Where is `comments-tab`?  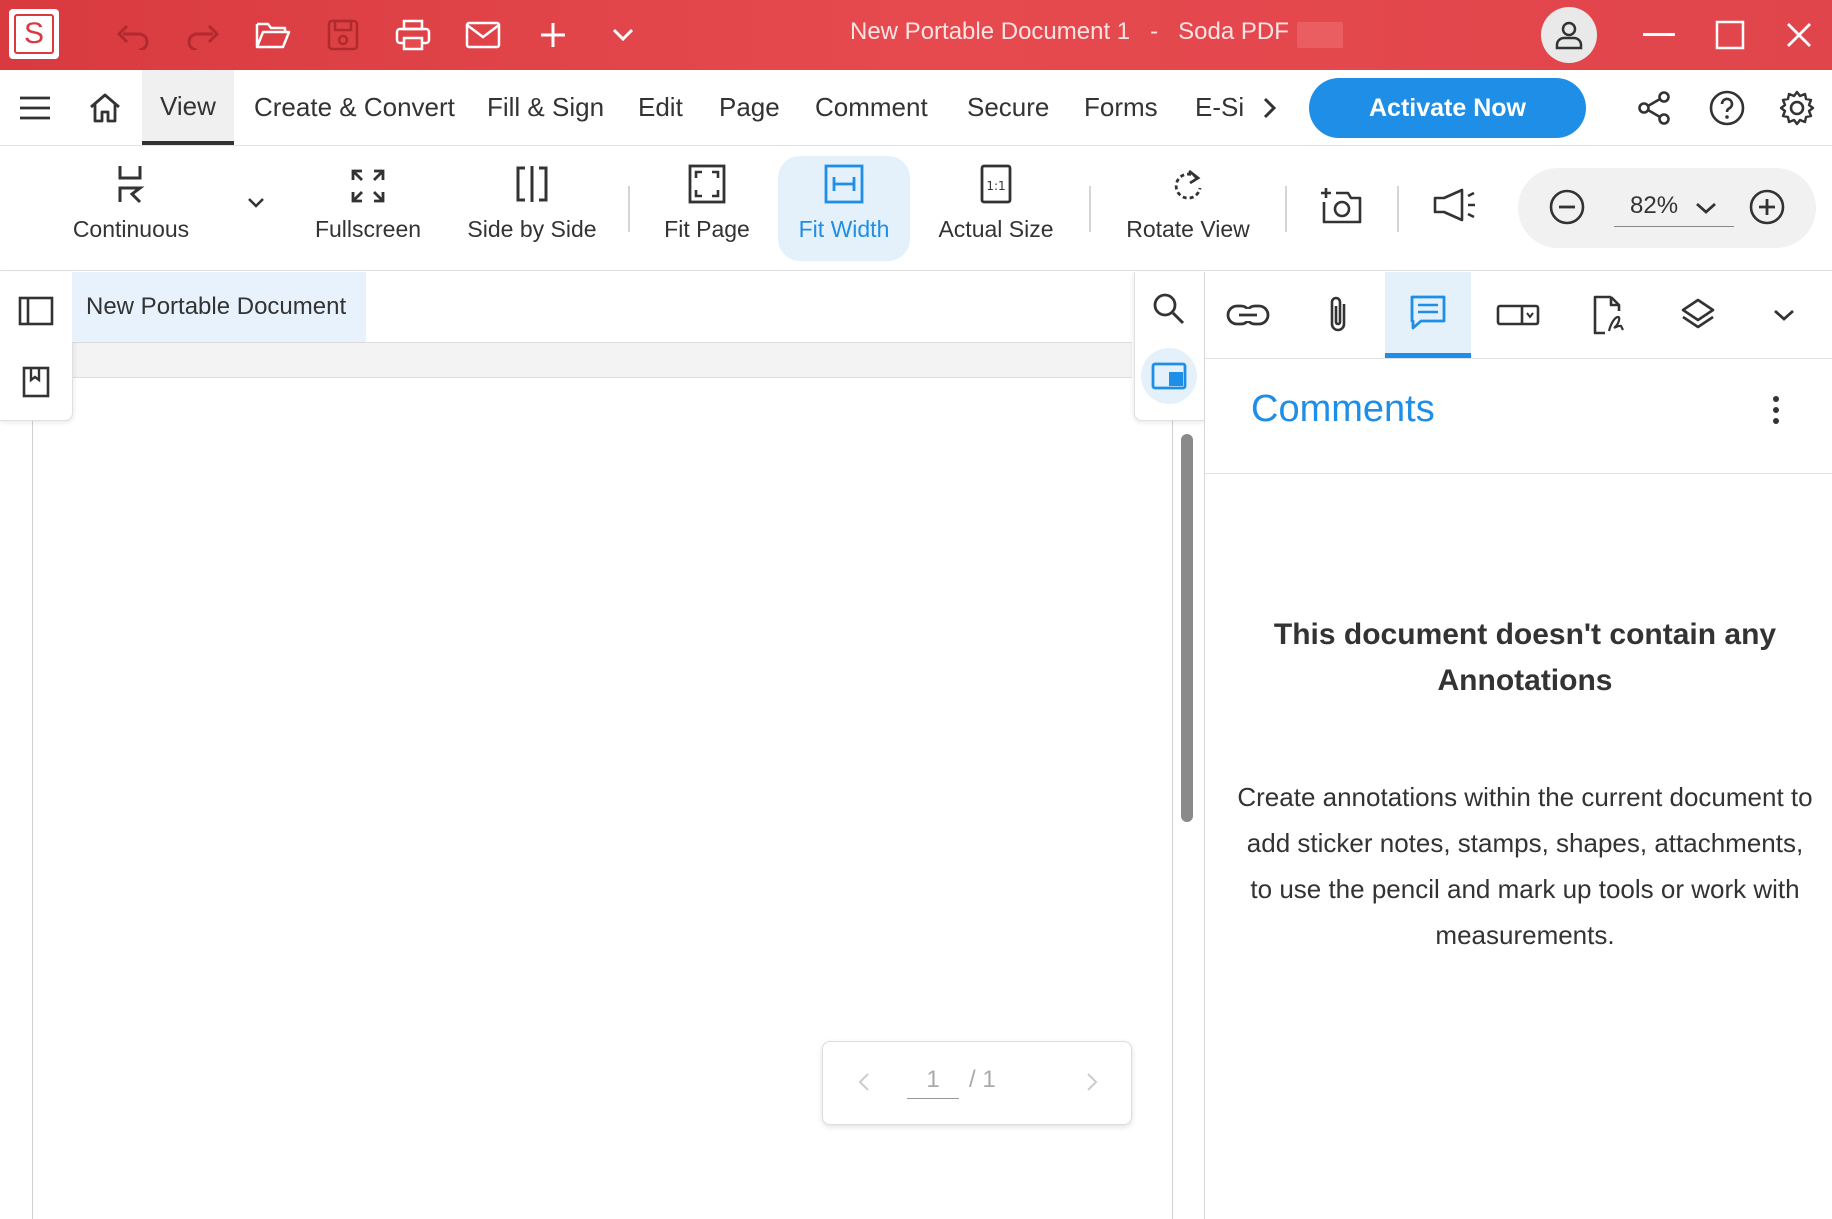 comments-tab is located at coordinates (1428, 315).